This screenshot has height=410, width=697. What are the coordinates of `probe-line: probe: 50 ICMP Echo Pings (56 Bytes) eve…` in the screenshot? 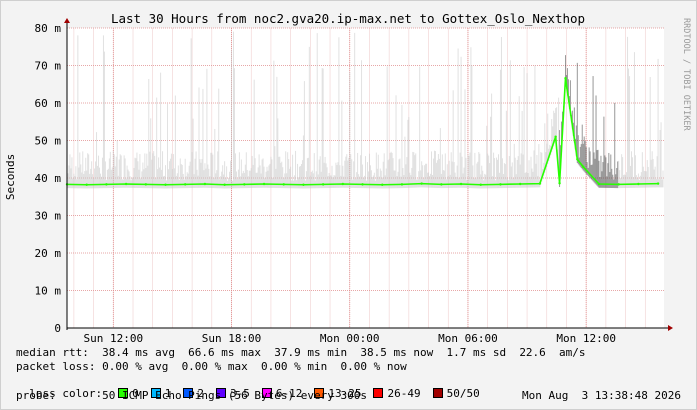 It's located at (191, 395).